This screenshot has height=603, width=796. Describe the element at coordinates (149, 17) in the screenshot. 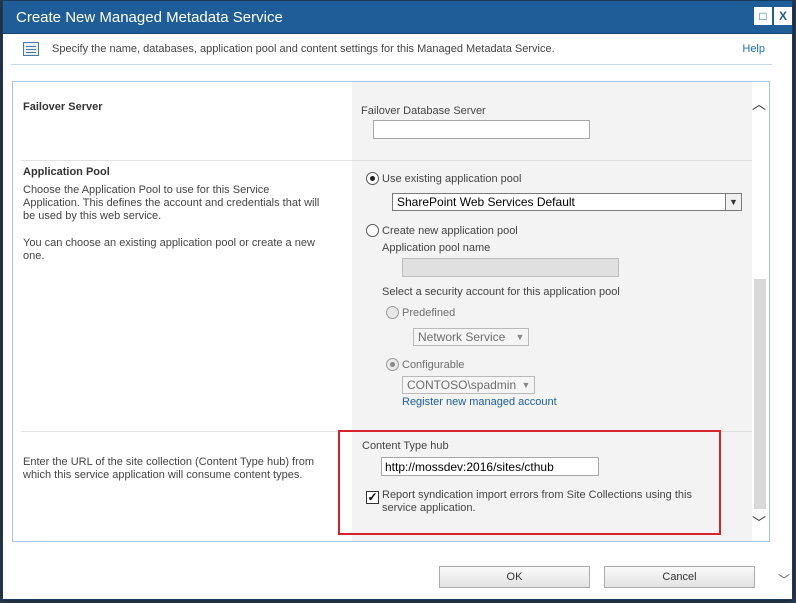

I see `dialog-title: Create New Managed Metadata Service` at that location.